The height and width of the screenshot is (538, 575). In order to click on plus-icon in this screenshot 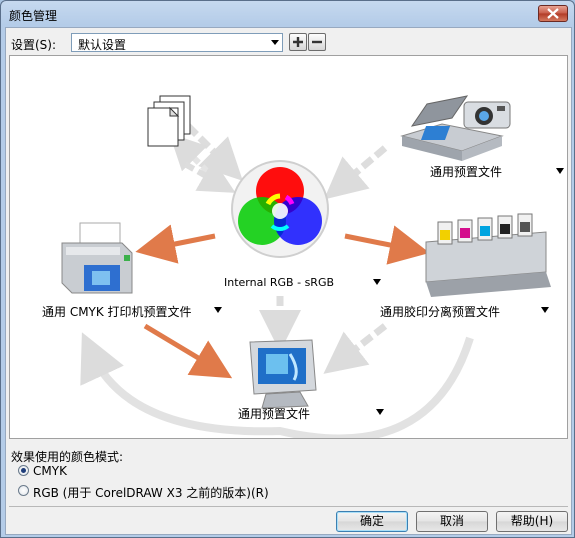, I will do `click(298, 42)`.